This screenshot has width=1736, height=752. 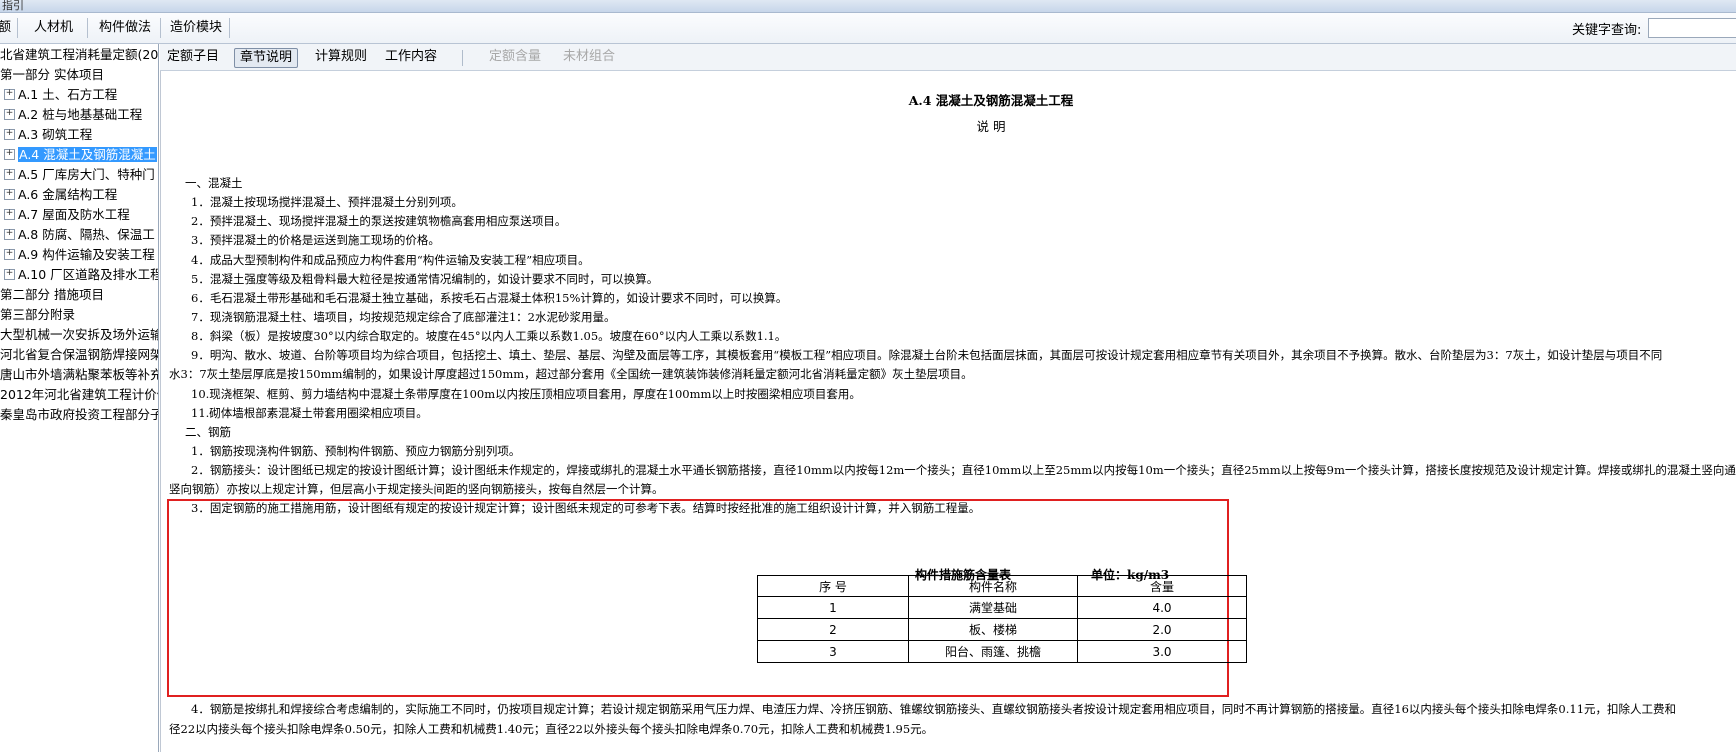 I want to click on tree-item: 第三部分附录, so click(x=37, y=315).